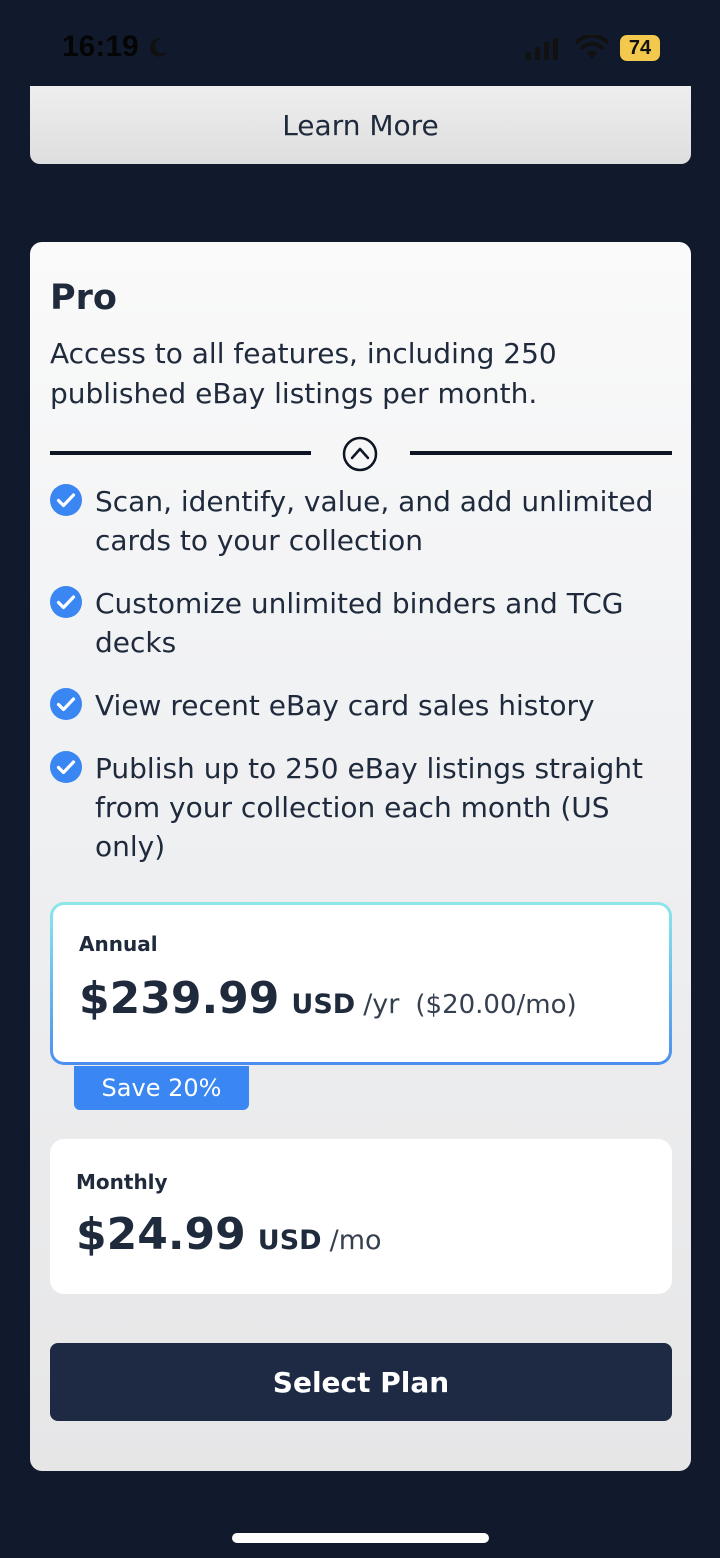 The width and height of the screenshot is (720, 1558). What do you see at coordinates (592, 47) in the screenshot?
I see `wifi-icon` at bounding box center [592, 47].